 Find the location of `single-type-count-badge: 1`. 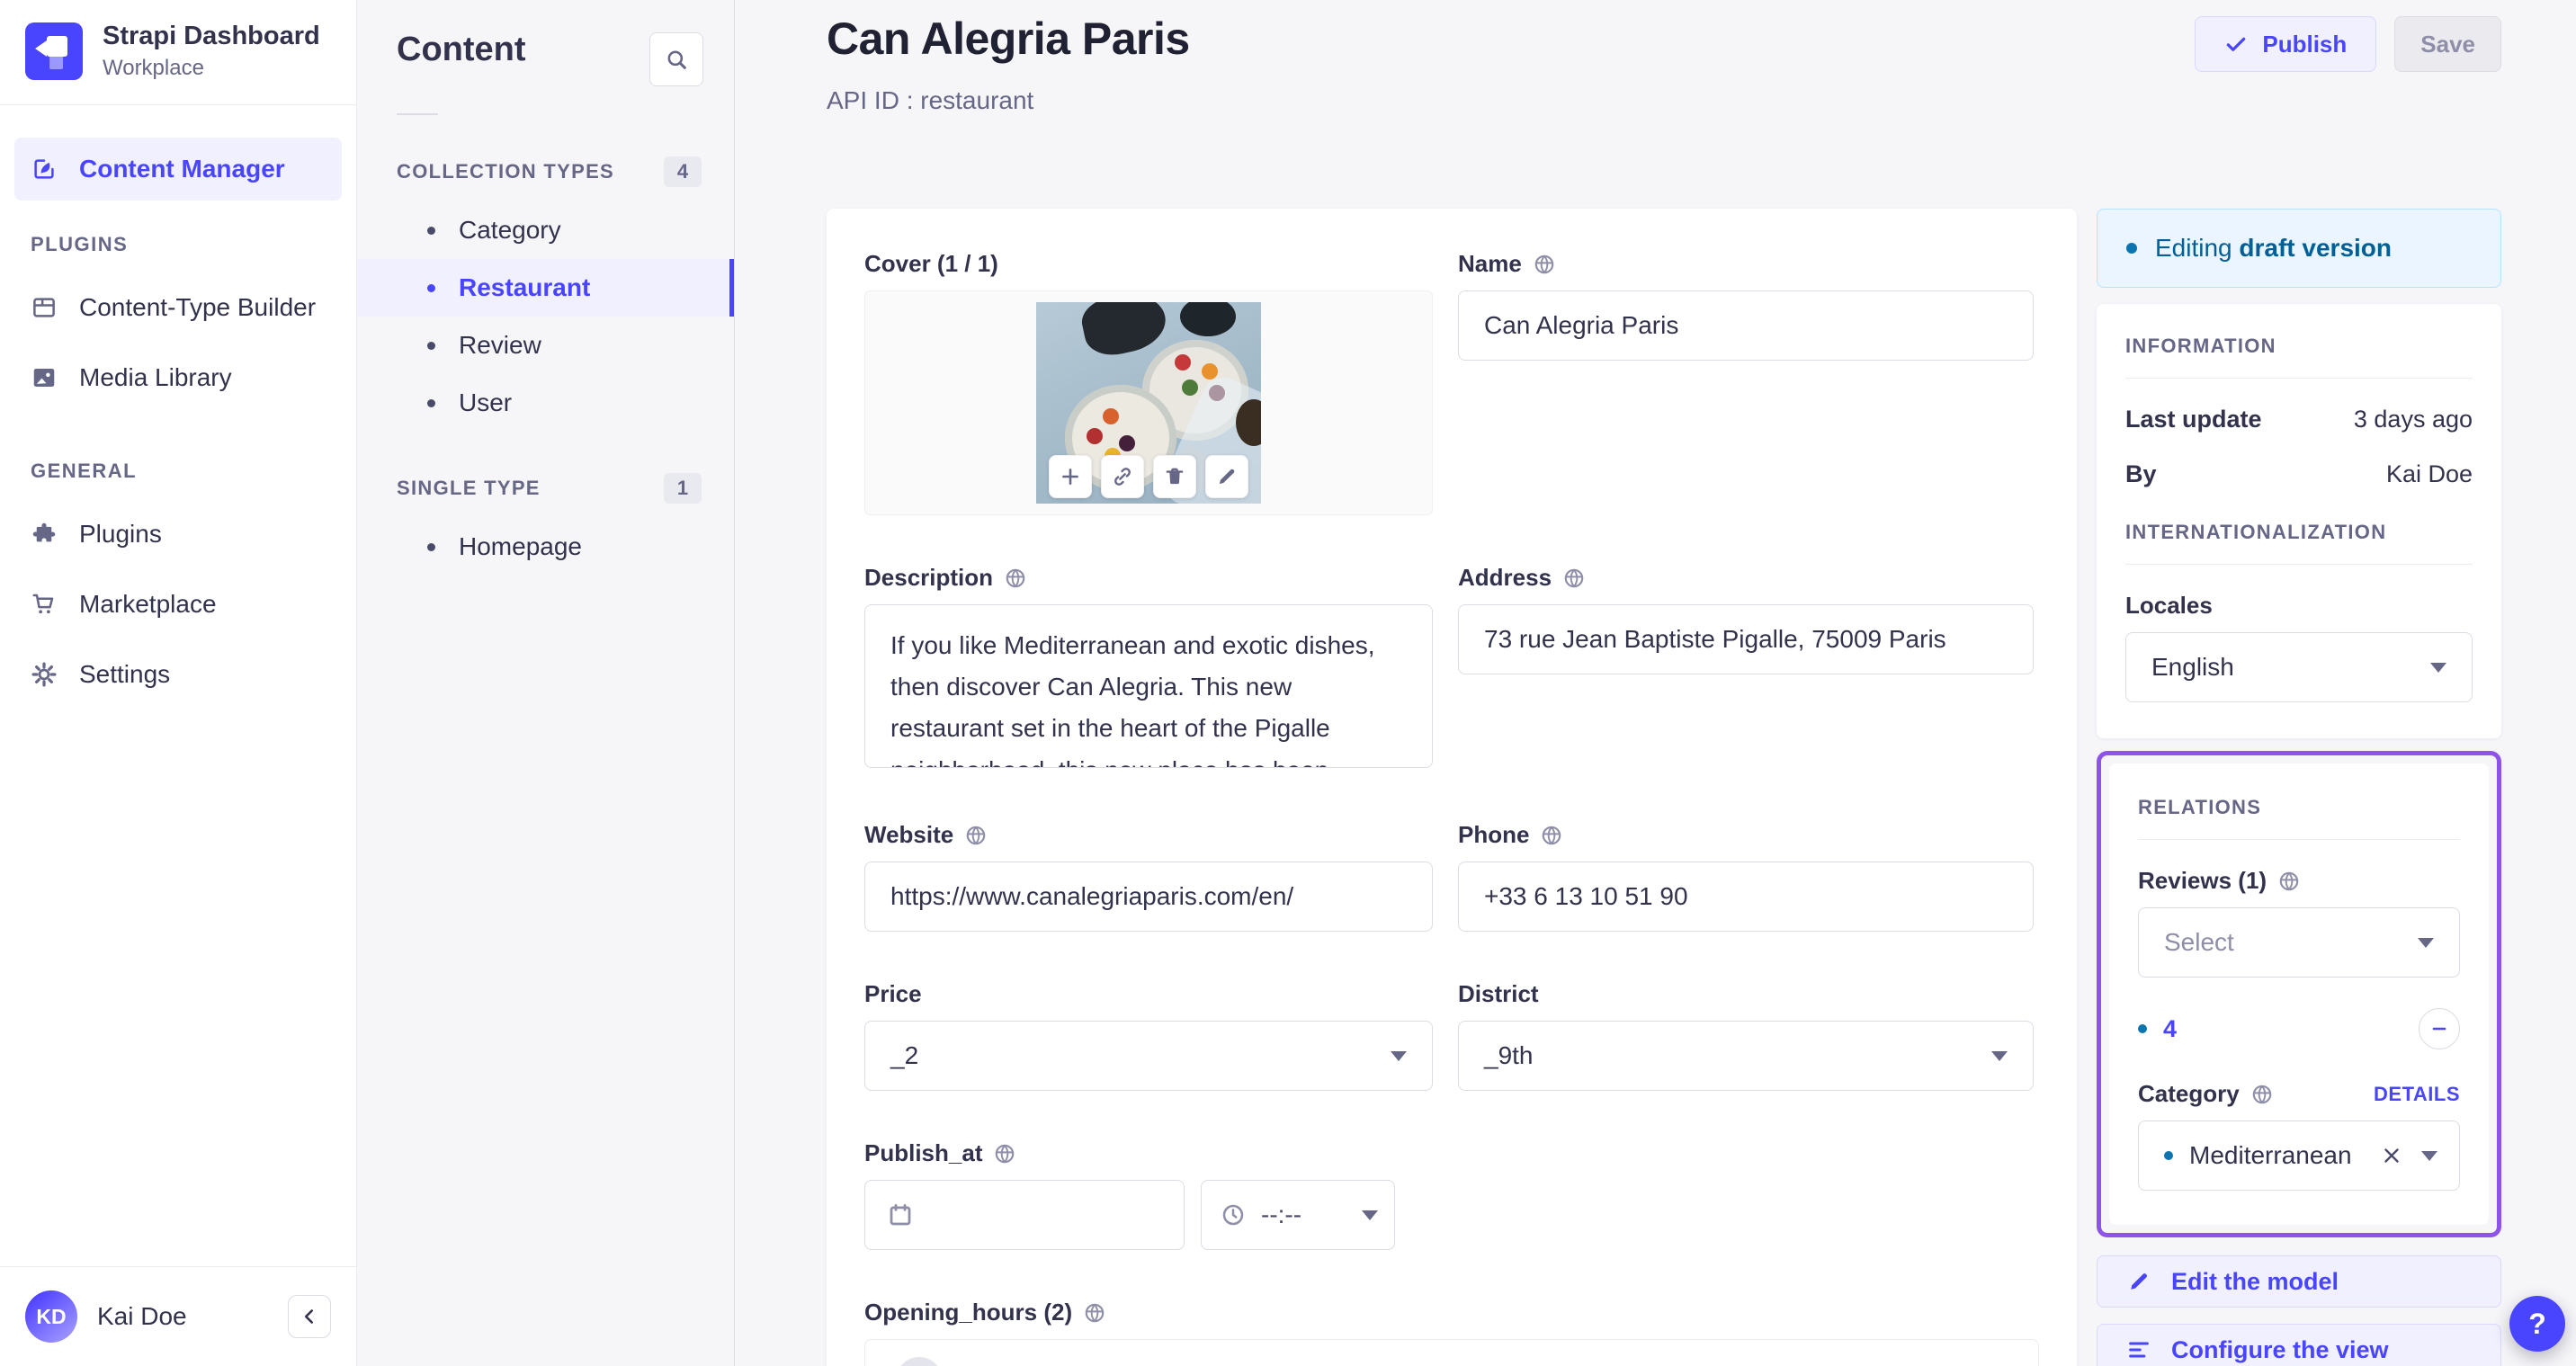

single-type-count-badge: 1 is located at coordinates (683, 488).